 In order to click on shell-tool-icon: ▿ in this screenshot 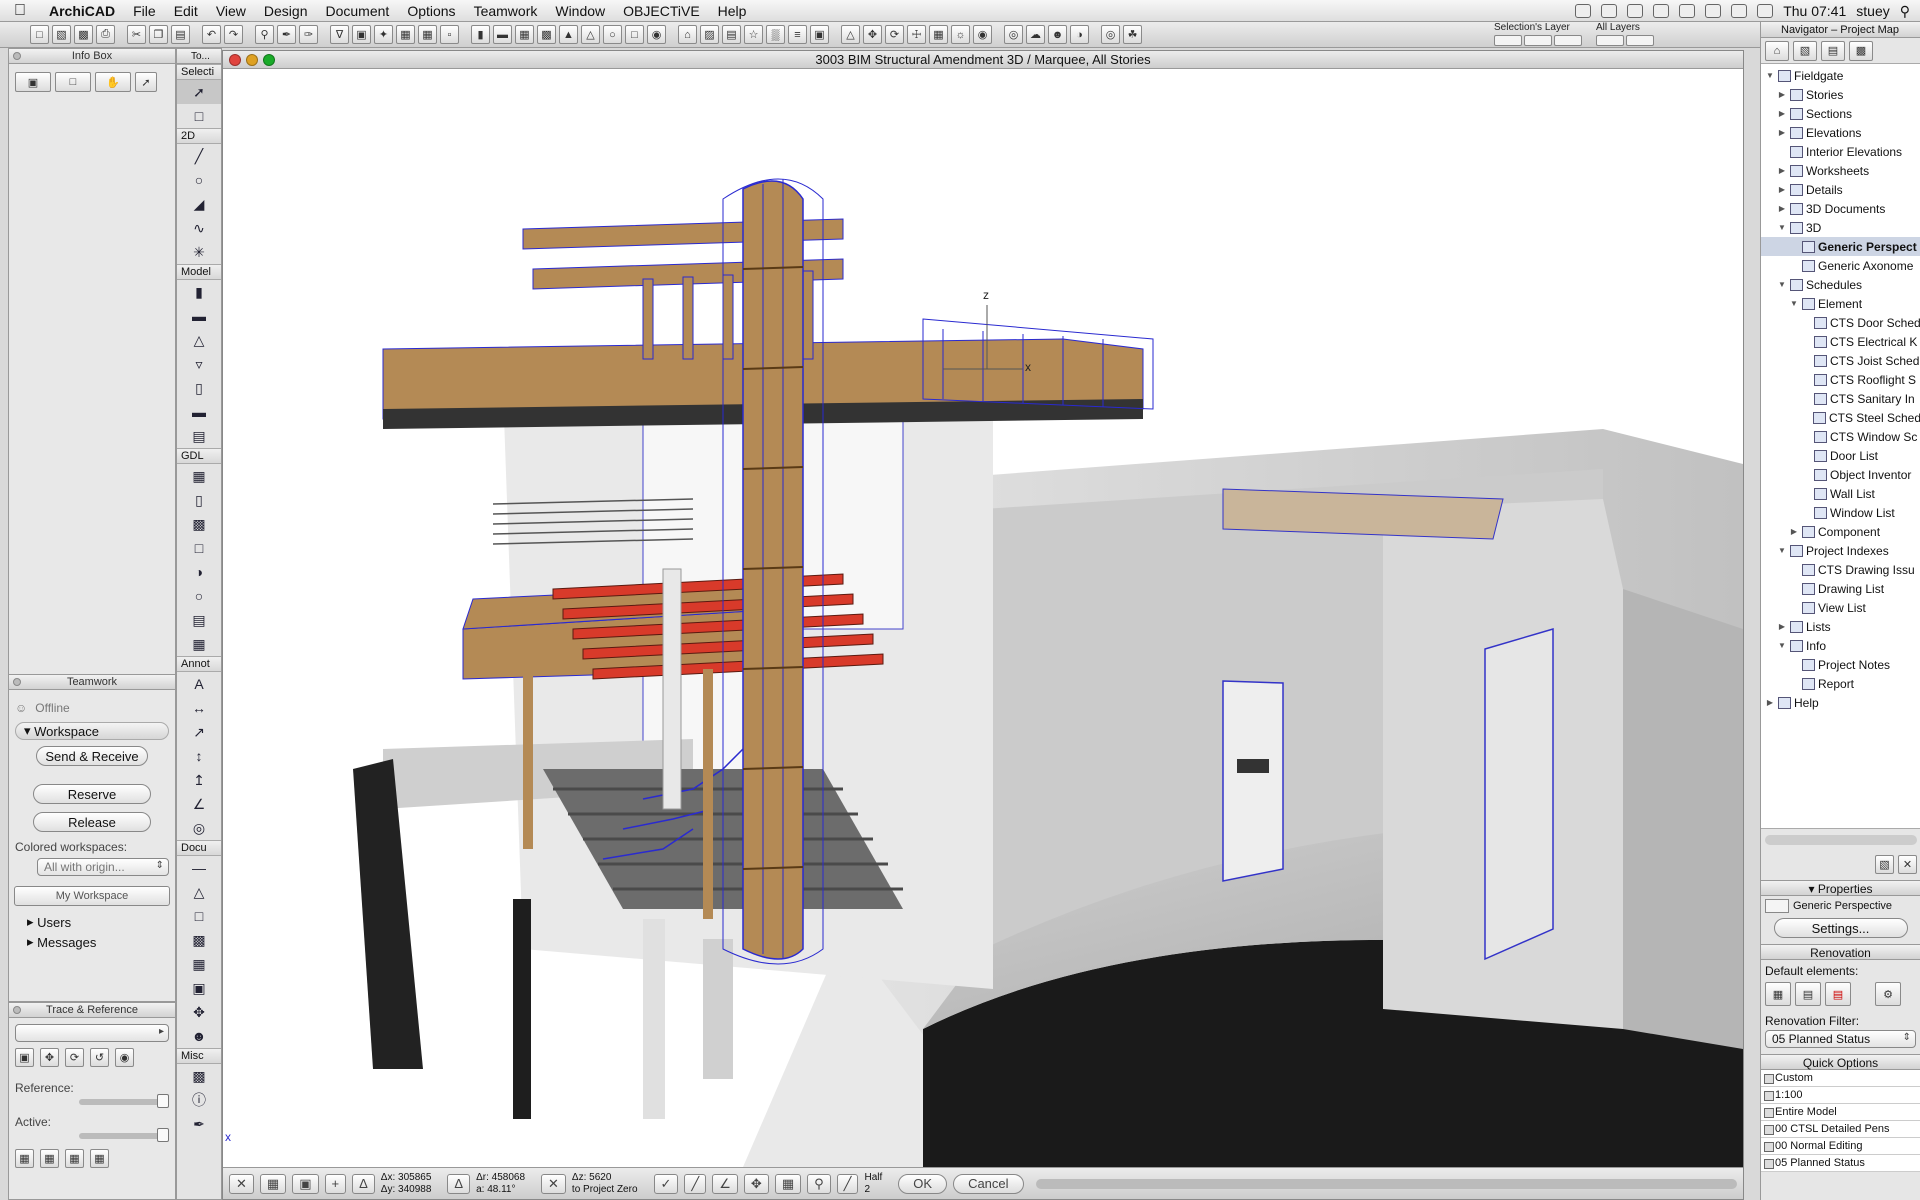, I will do `click(199, 364)`.